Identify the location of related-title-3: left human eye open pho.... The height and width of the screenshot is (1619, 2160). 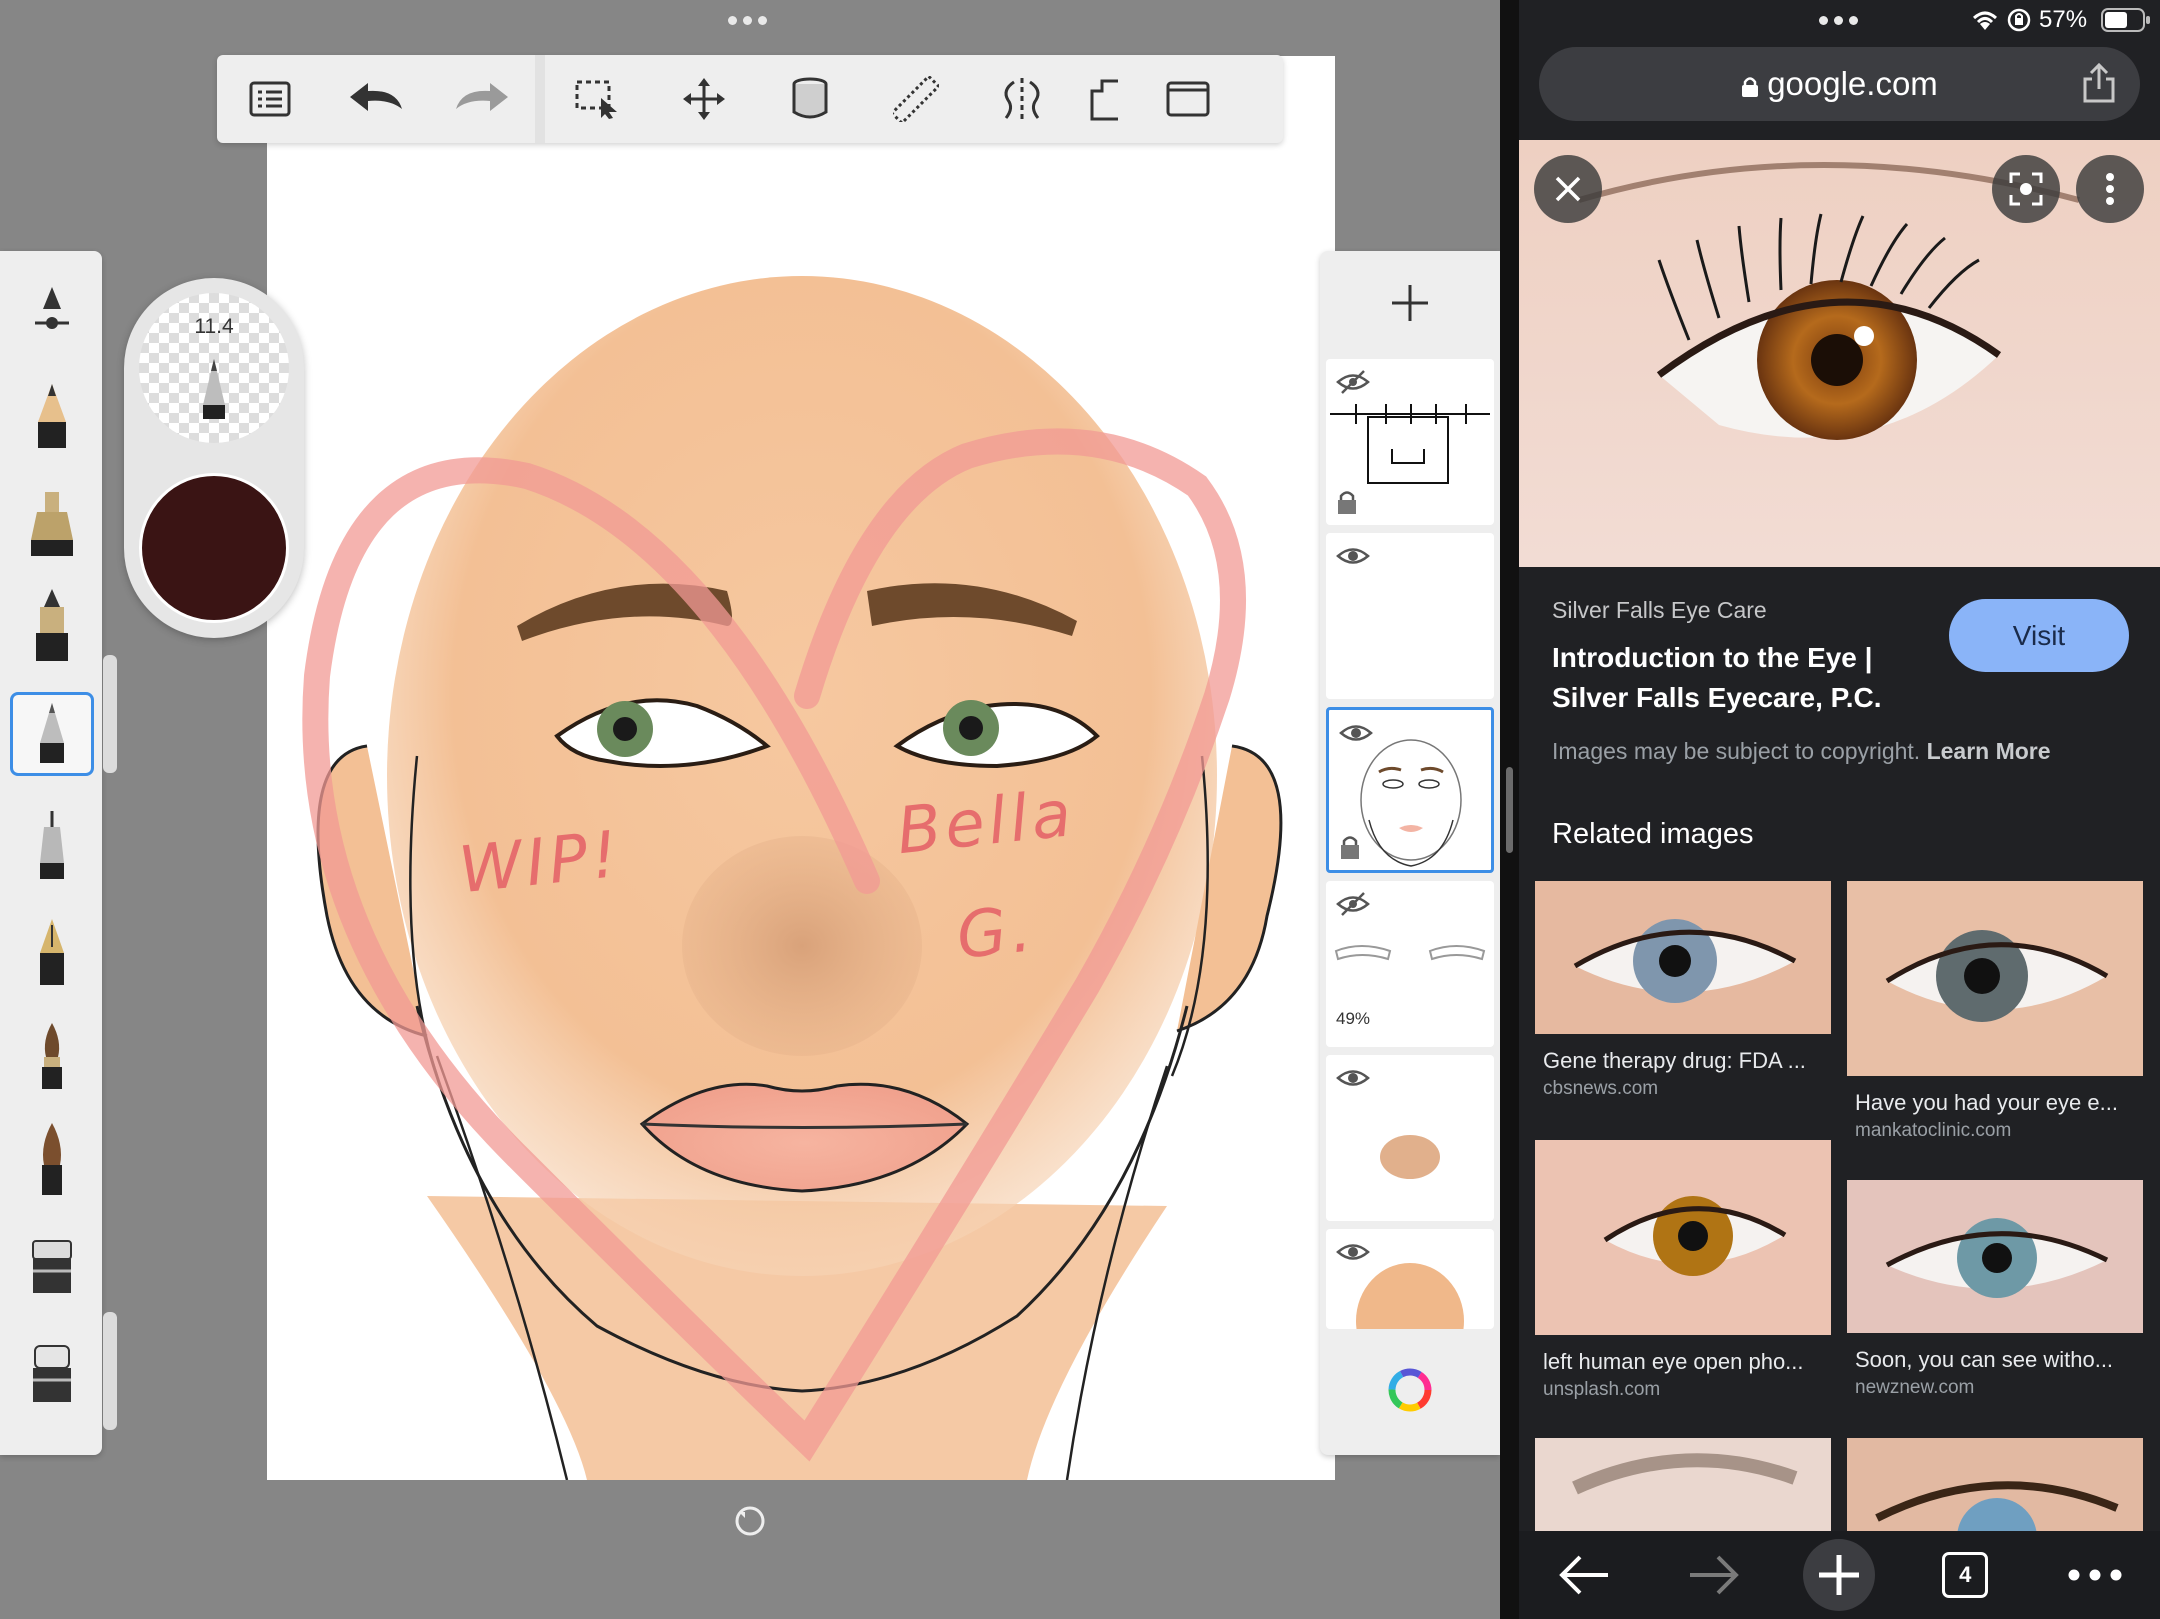
(1673, 1361).